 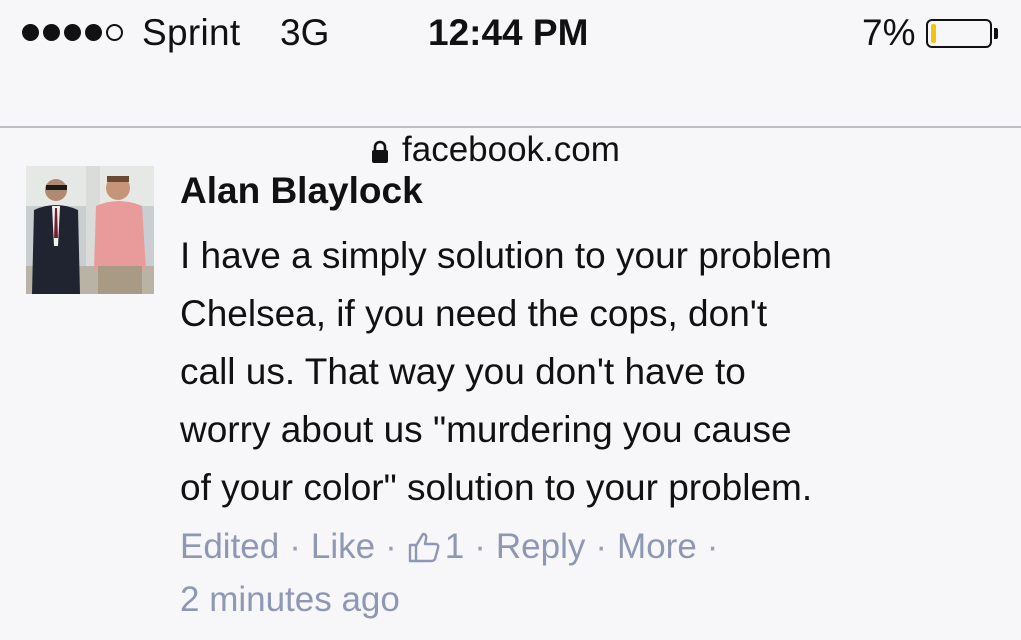 What do you see at coordinates (506, 255) in the screenshot?
I see `comment-line: I have a simply solution to your problem` at bounding box center [506, 255].